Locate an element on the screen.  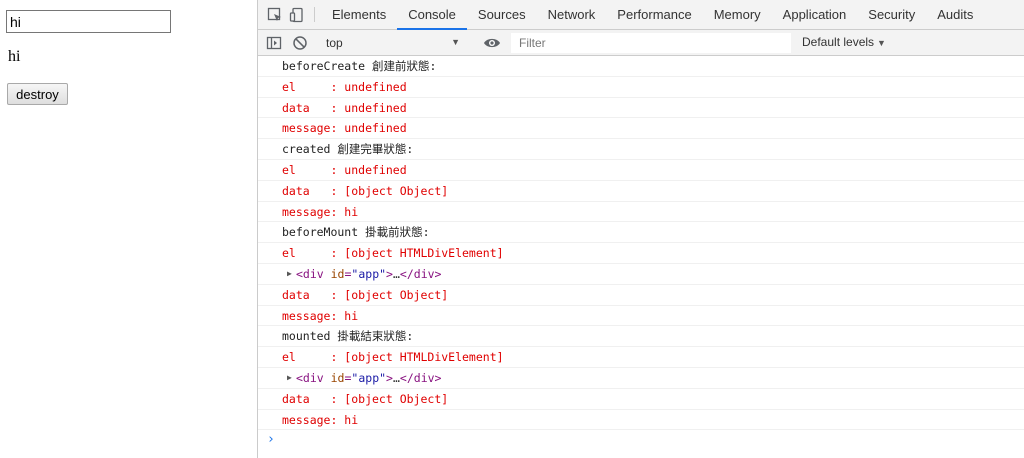
log-levels-dropdown: Default levels ▼ is located at coordinates (844, 42).